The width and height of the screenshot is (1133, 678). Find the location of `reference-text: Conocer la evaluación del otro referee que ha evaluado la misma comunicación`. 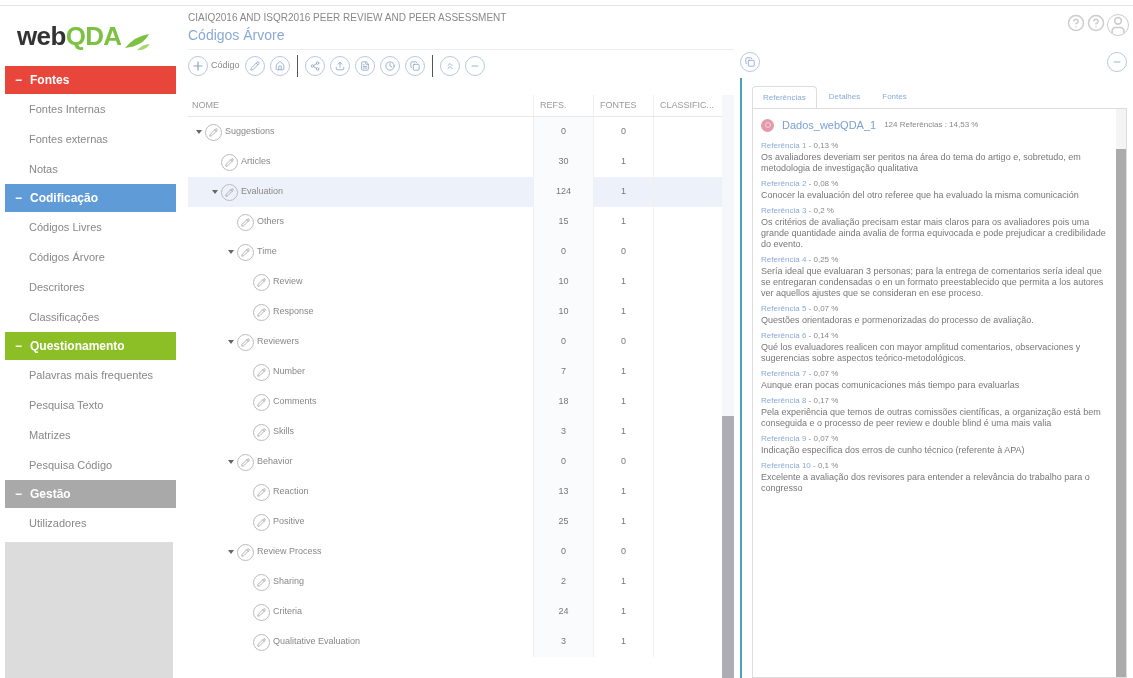

reference-text: Conocer la evaluación del otro referee que ha evaluado la misma comunicación is located at coordinates (920, 195).